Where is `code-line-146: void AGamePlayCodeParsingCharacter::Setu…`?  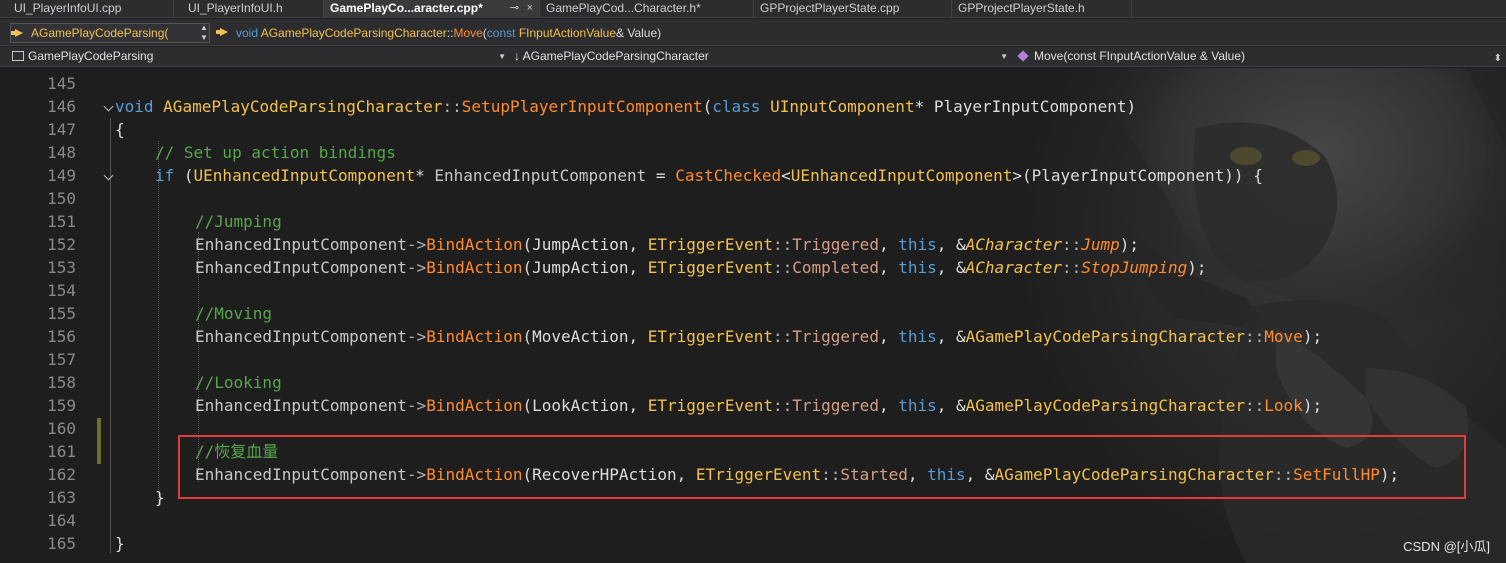 code-line-146: void AGamePlayCodeParsingCharacter::Setu… is located at coordinates (625, 106).